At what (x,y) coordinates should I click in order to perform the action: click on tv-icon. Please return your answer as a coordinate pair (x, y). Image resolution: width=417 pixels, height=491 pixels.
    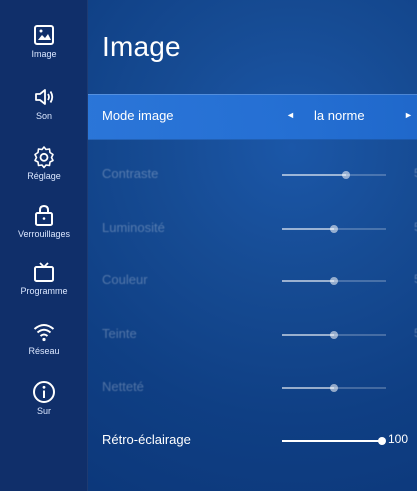
    Looking at the image, I should click on (44, 272).